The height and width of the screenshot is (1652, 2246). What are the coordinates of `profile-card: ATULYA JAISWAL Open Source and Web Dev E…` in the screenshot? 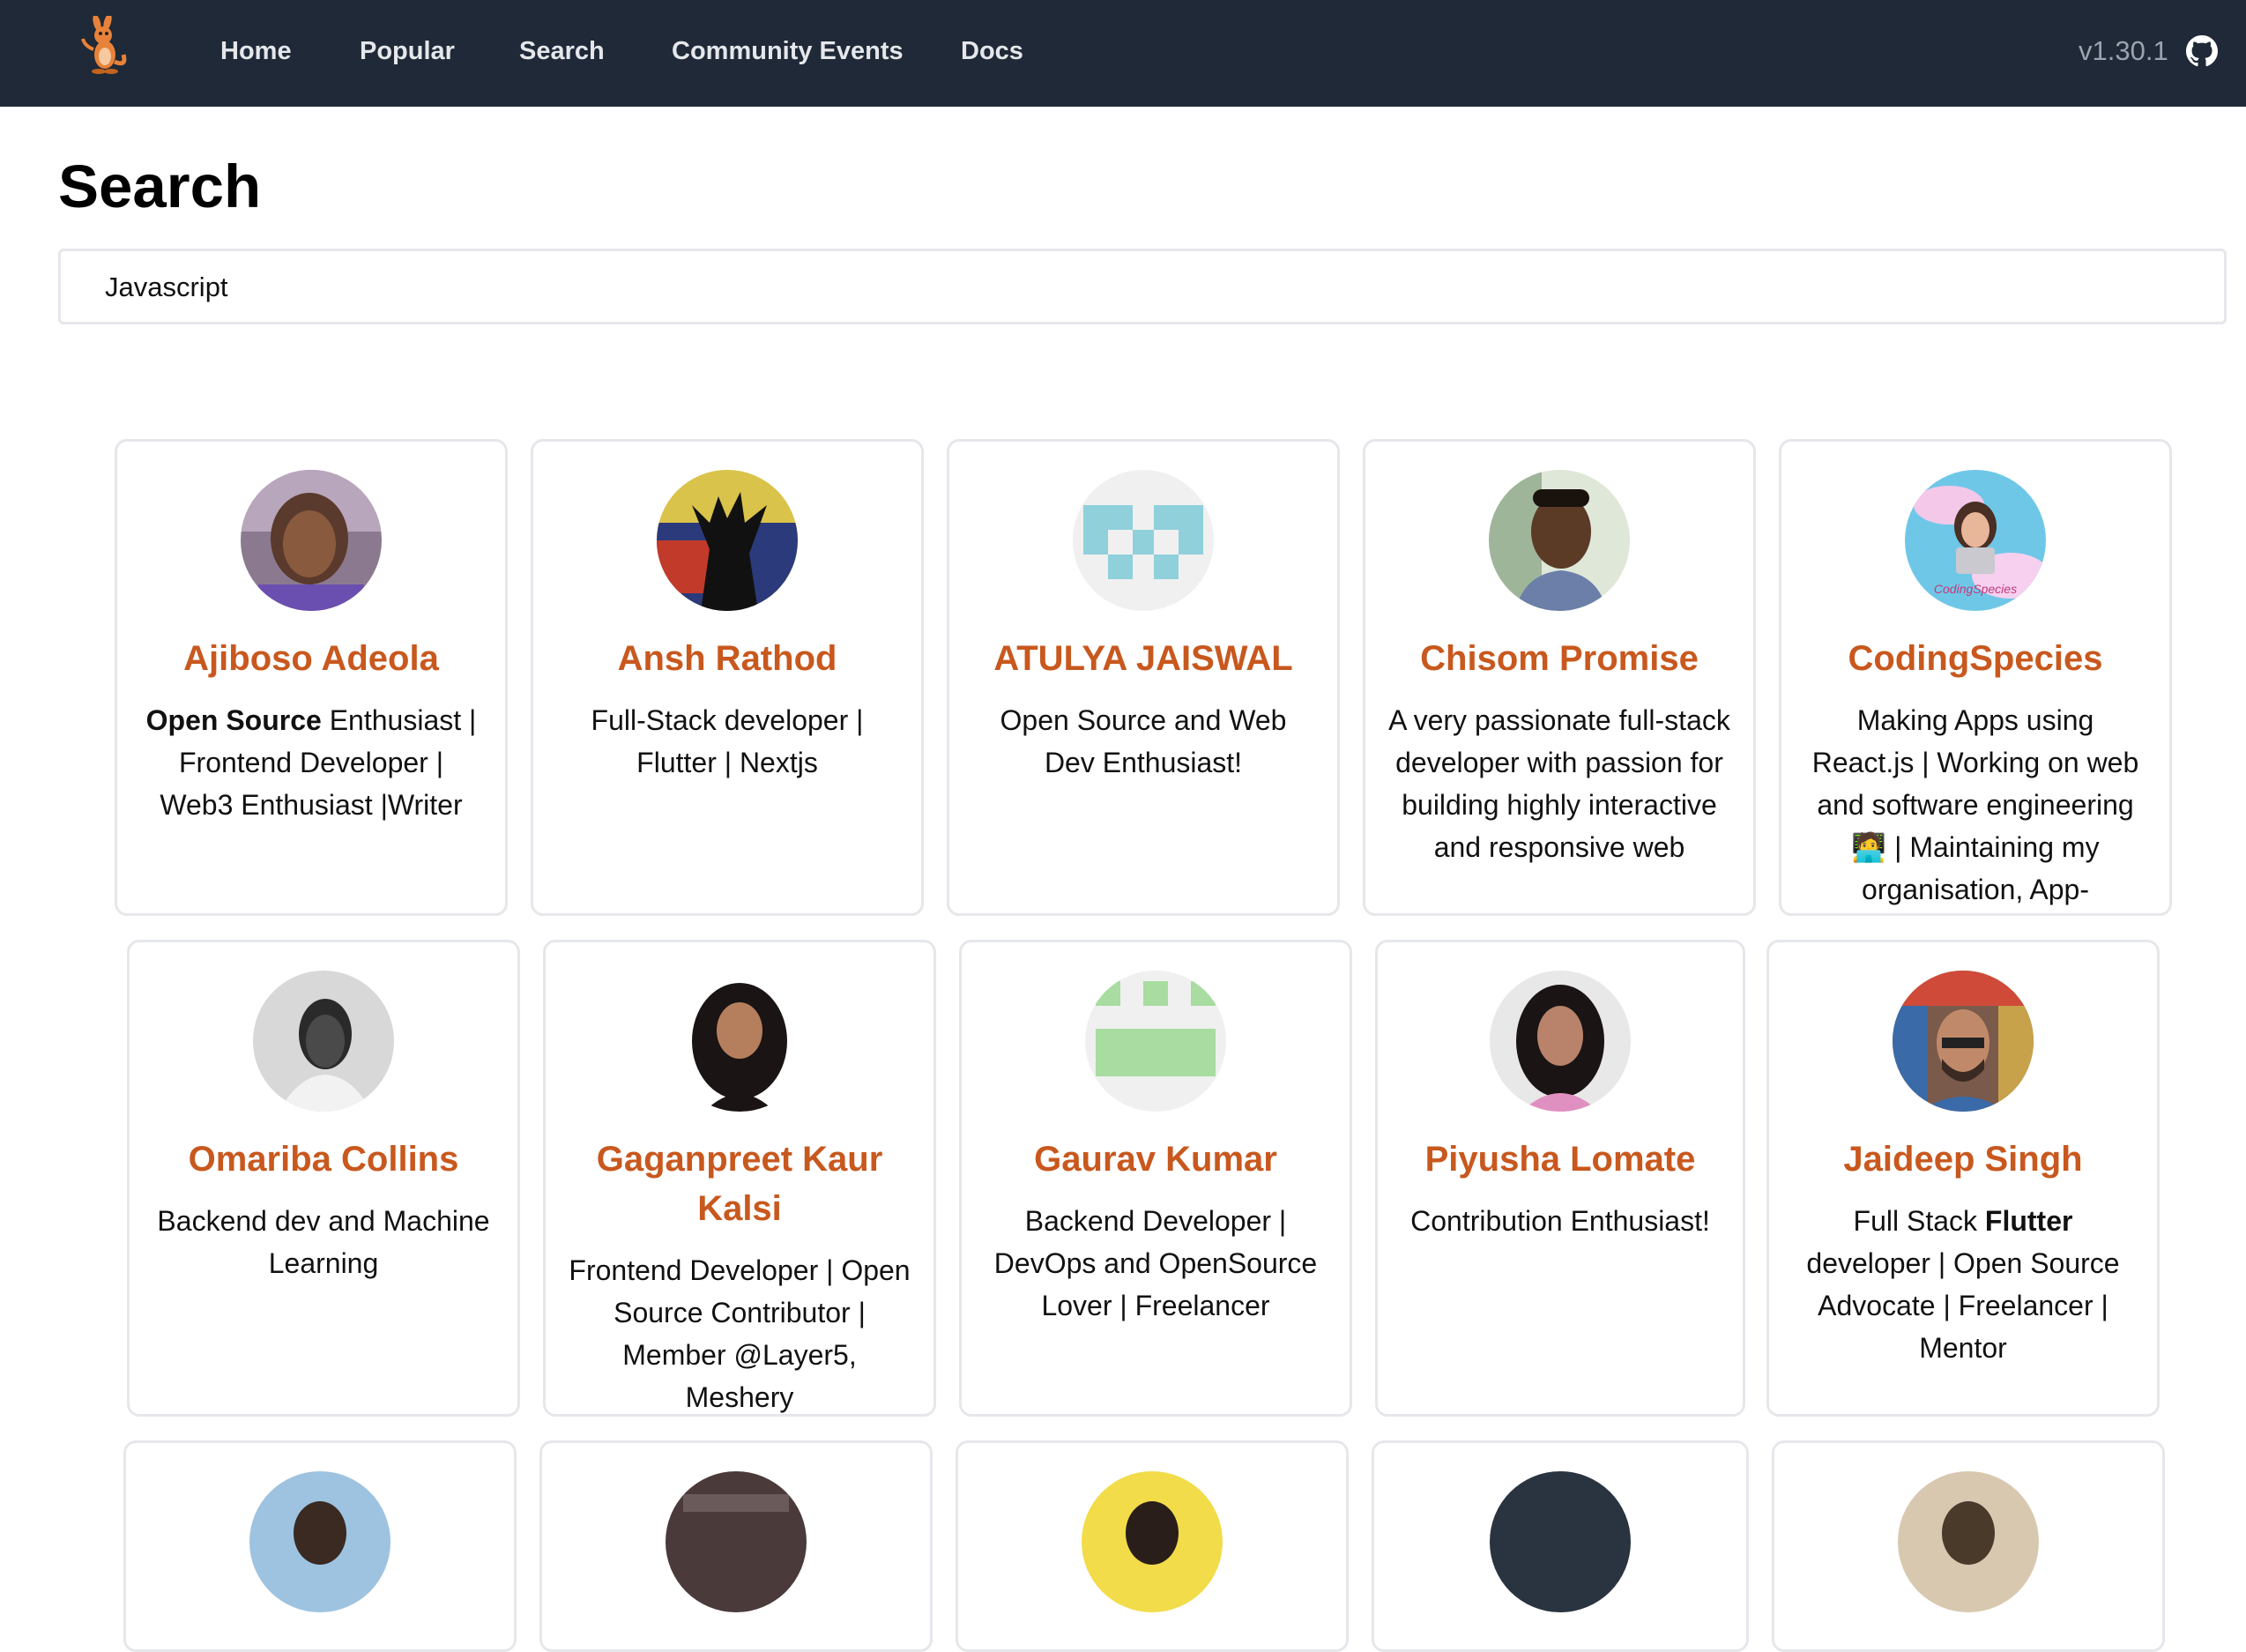 It's located at (1143, 677).